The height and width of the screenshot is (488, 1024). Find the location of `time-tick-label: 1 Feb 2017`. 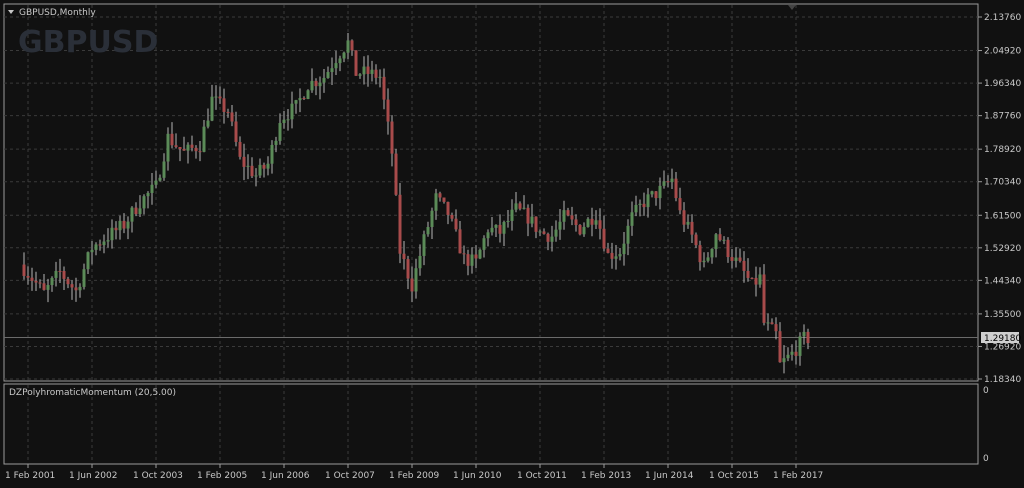

time-tick-label: 1 Feb 2017 is located at coordinates (798, 476).